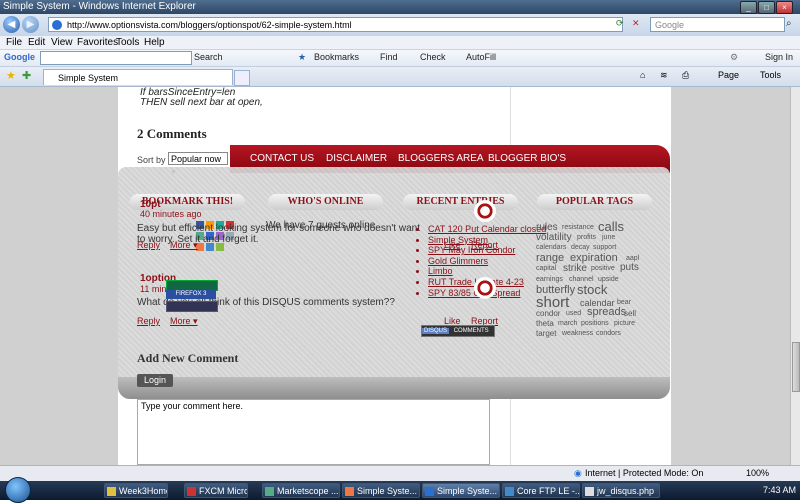 The height and width of the screenshot is (503, 800). What do you see at coordinates (545, 323) in the screenshot?
I see `tag-theta: theta` at bounding box center [545, 323].